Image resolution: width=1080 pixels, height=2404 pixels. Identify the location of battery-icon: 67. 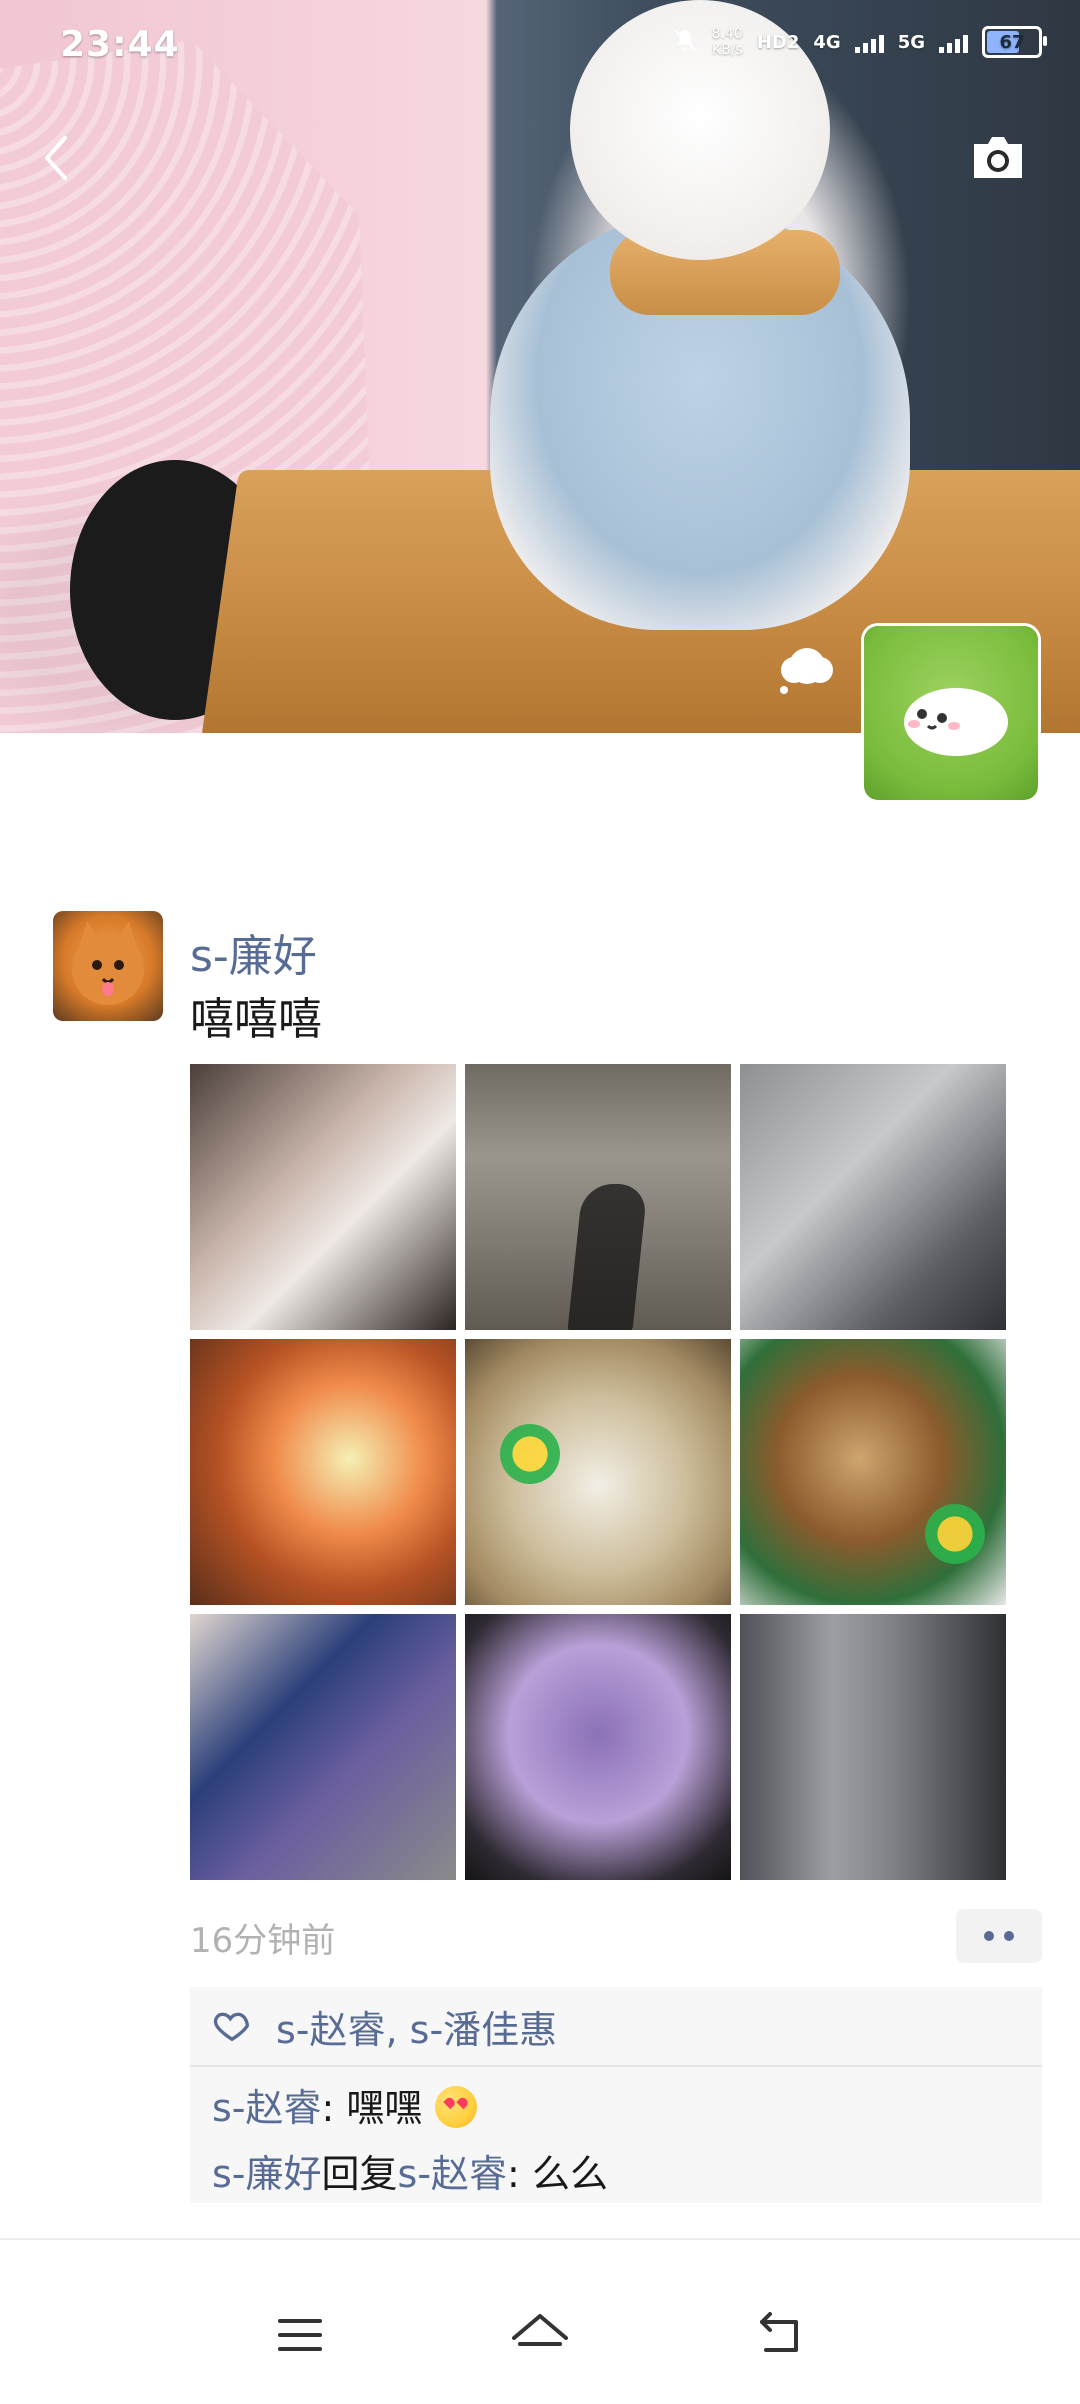
(1014, 42).